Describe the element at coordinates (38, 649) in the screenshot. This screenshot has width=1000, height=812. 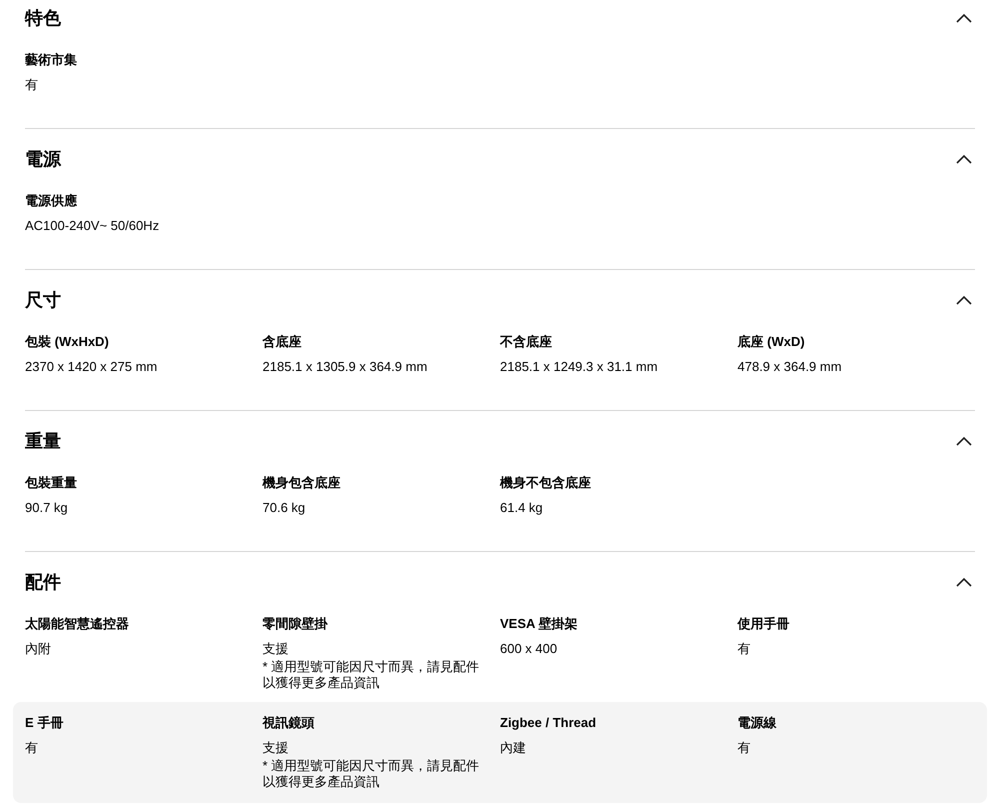
I see `spec-value: 內附` at that location.